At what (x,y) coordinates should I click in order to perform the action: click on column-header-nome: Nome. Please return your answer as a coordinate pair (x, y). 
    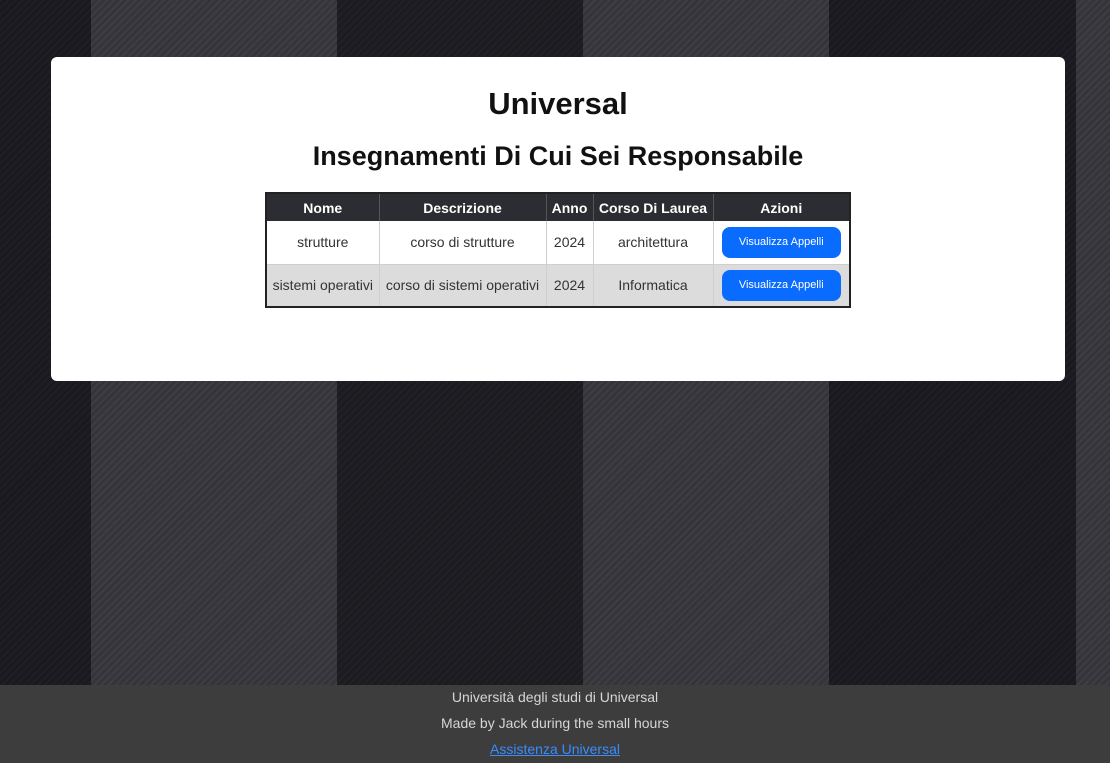
    Looking at the image, I should click on (323, 207).